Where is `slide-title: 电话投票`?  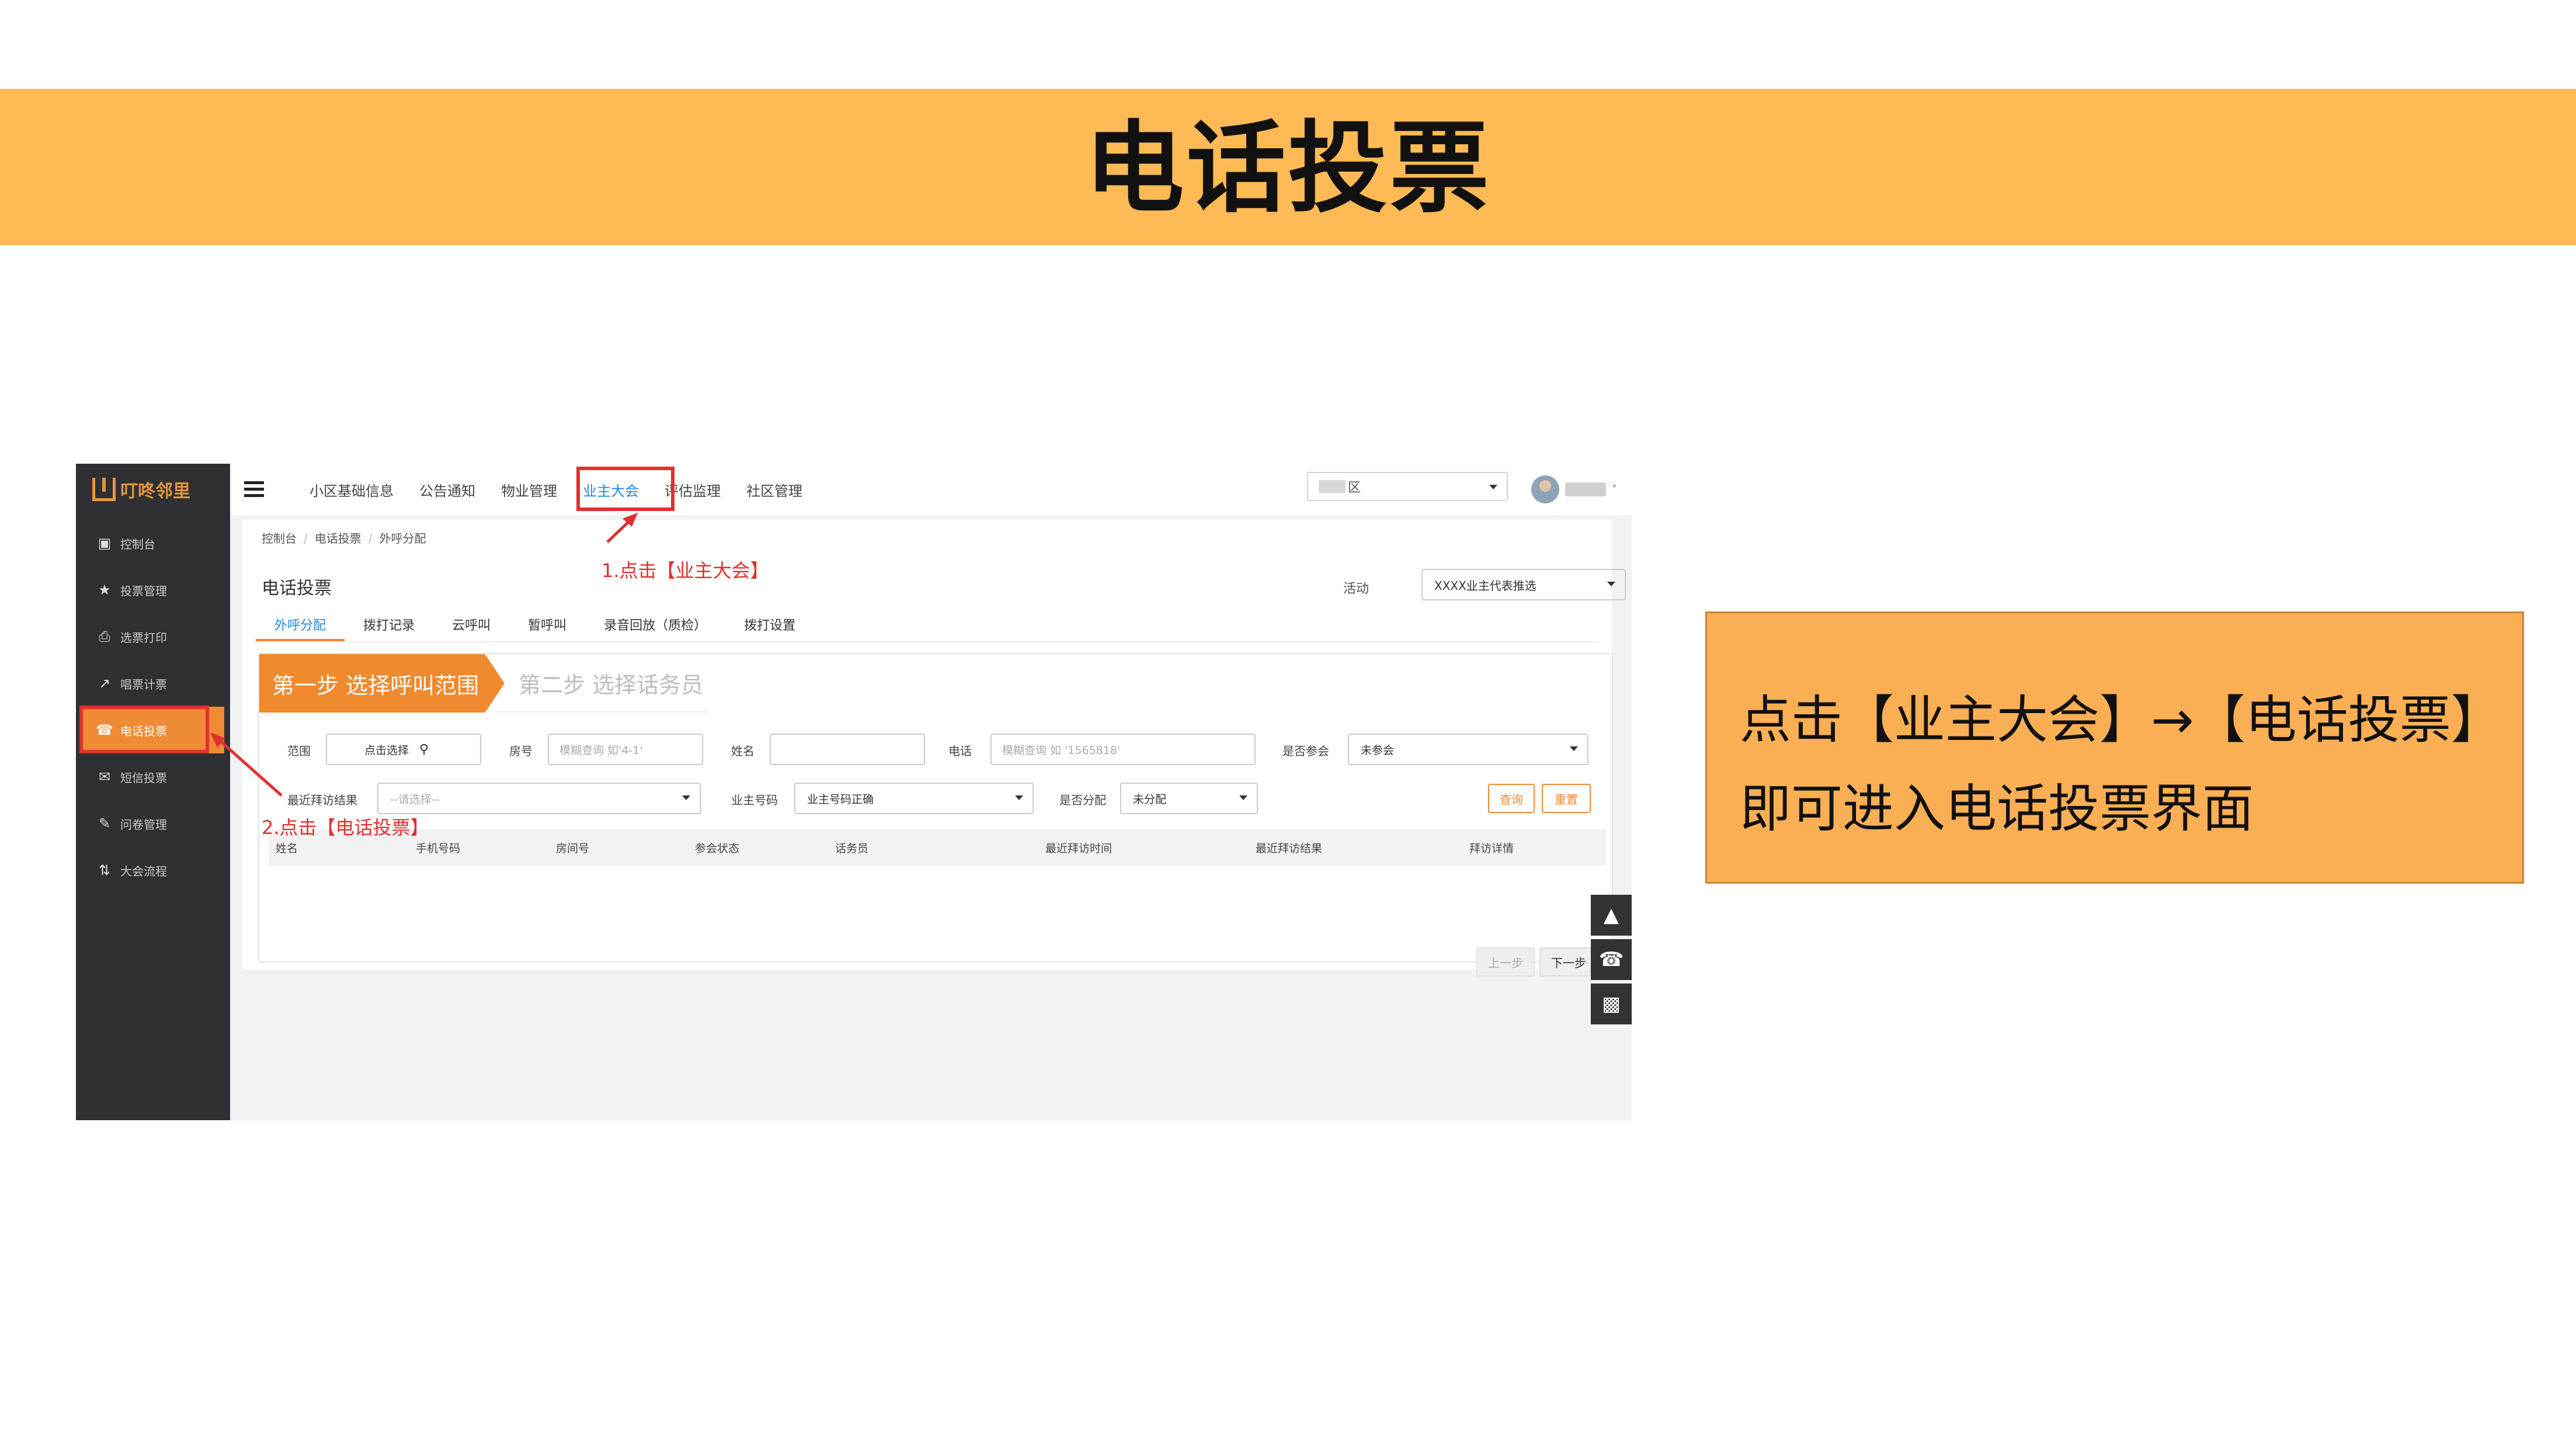 slide-title: 电话投票 is located at coordinates (1288, 169).